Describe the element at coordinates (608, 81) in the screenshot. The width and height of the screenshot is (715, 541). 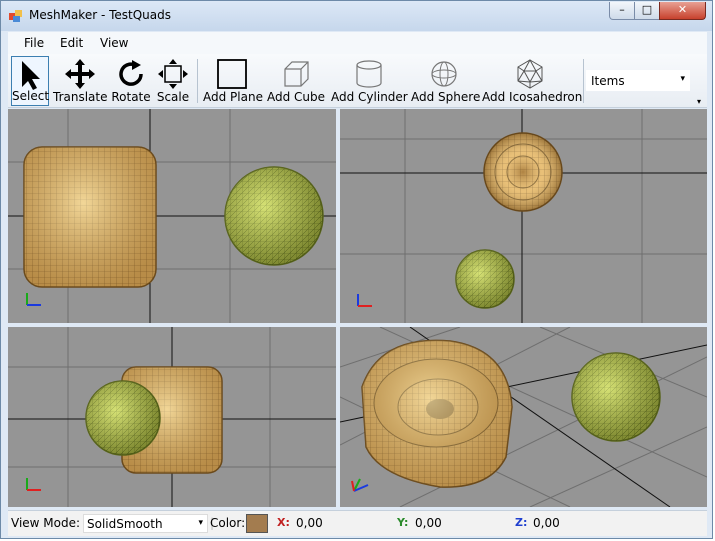
I see `items-combobox-value: Items` at that location.